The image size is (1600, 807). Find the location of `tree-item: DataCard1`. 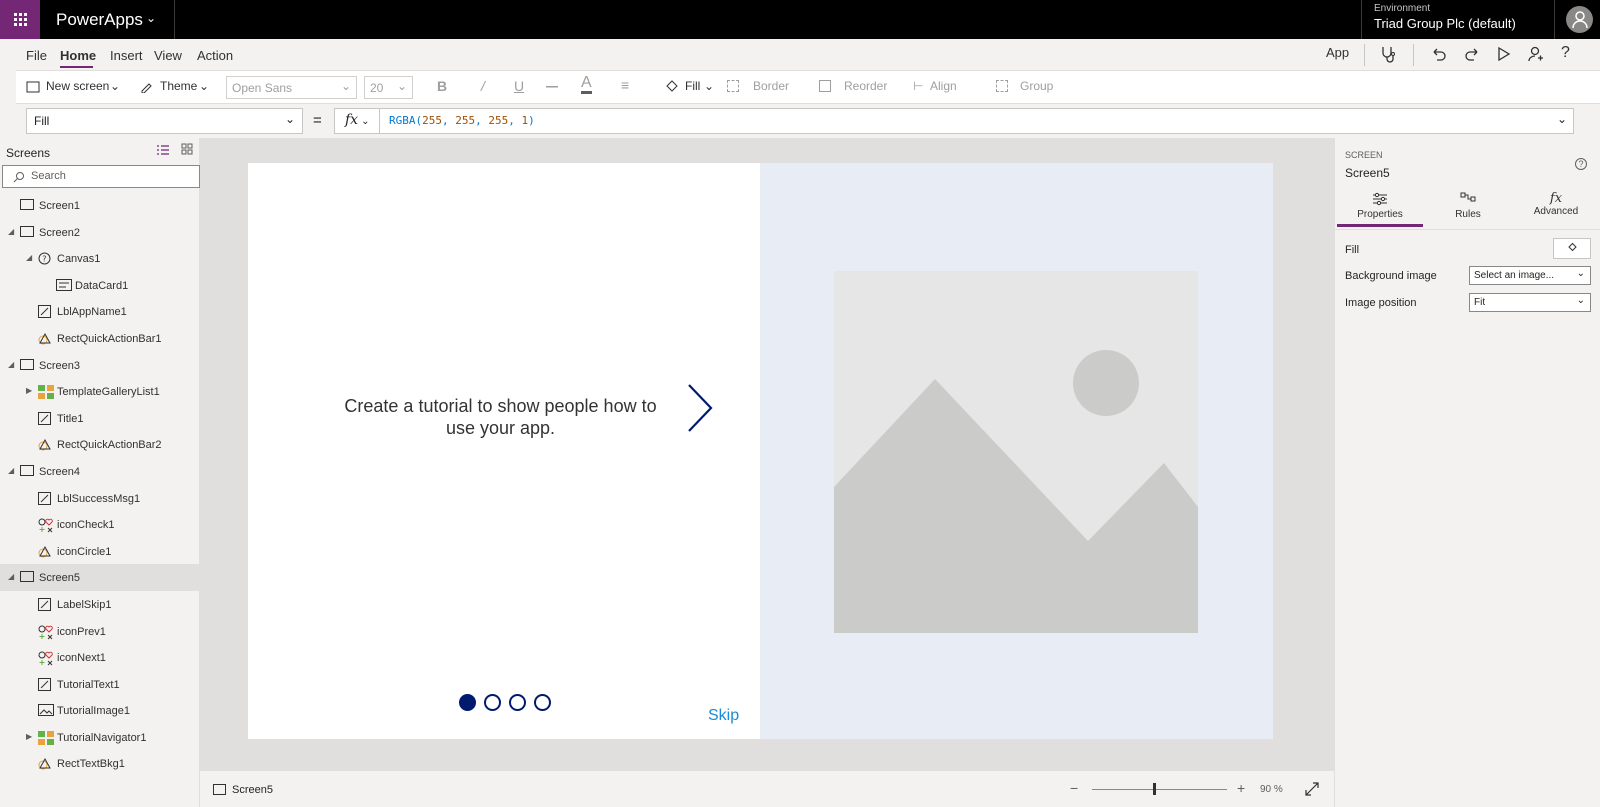

tree-item: DataCard1 is located at coordinates (100, 285).